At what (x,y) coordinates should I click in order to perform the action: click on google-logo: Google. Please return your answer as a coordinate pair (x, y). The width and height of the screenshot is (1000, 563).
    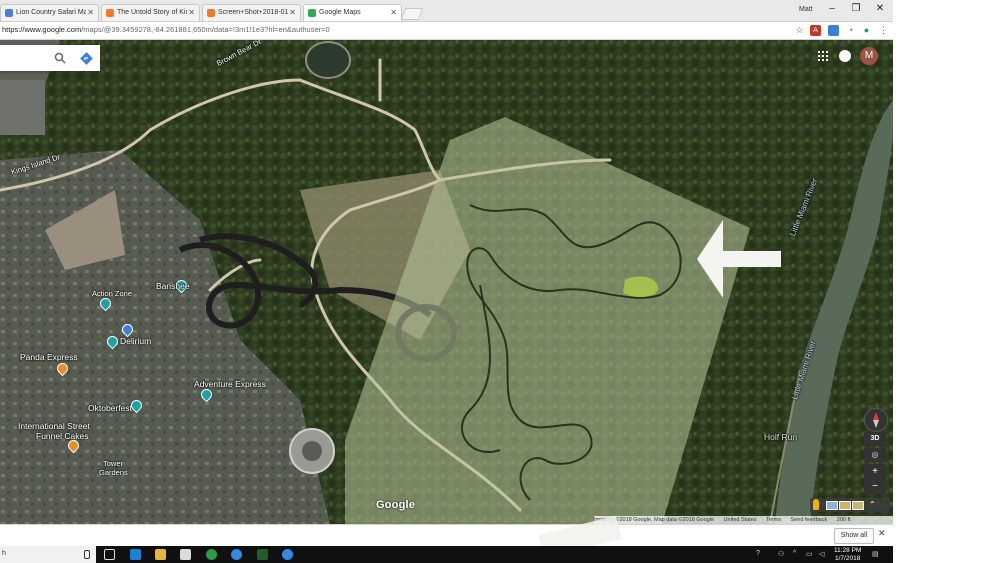
    Looking at the image, I should click on (396, 505).